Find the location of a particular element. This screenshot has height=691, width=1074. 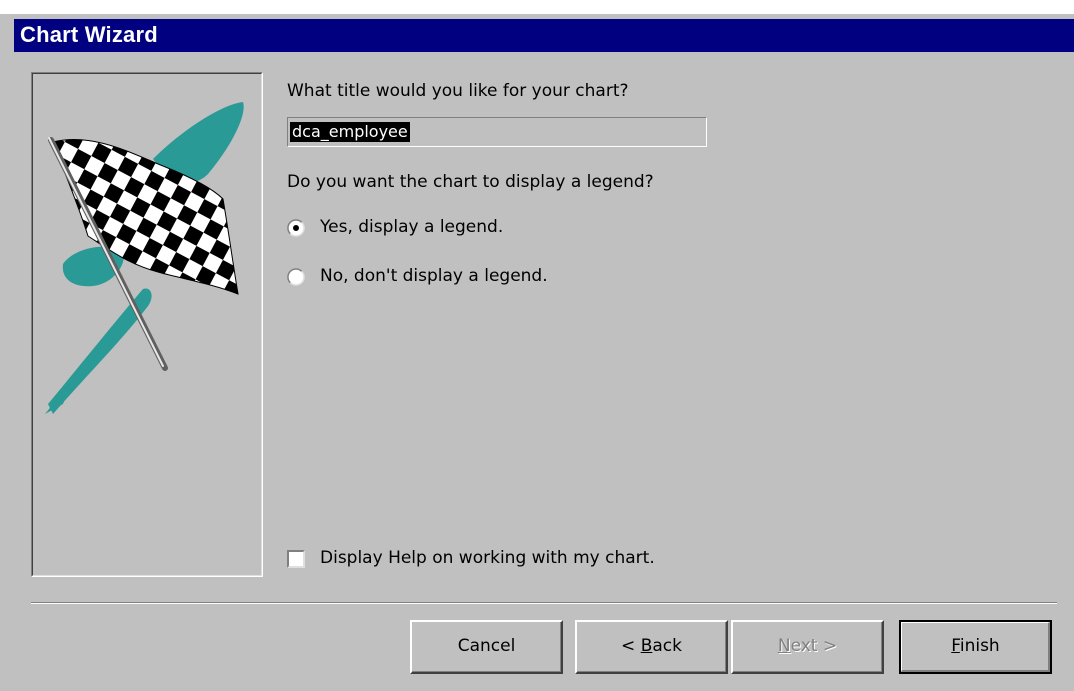

cancel-button: Cancel is located at coordinates (486, 647).